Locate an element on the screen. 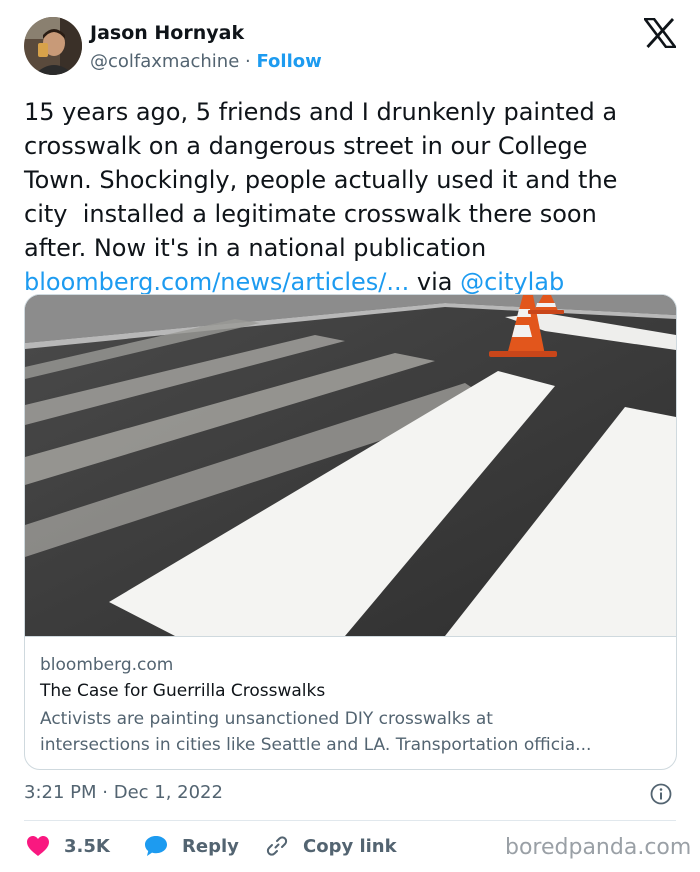 The width and height of the screenshot is (700, 872). timestamp: 3:21 PM · Dec 1, 2022 is located at coordinates (123, 792).